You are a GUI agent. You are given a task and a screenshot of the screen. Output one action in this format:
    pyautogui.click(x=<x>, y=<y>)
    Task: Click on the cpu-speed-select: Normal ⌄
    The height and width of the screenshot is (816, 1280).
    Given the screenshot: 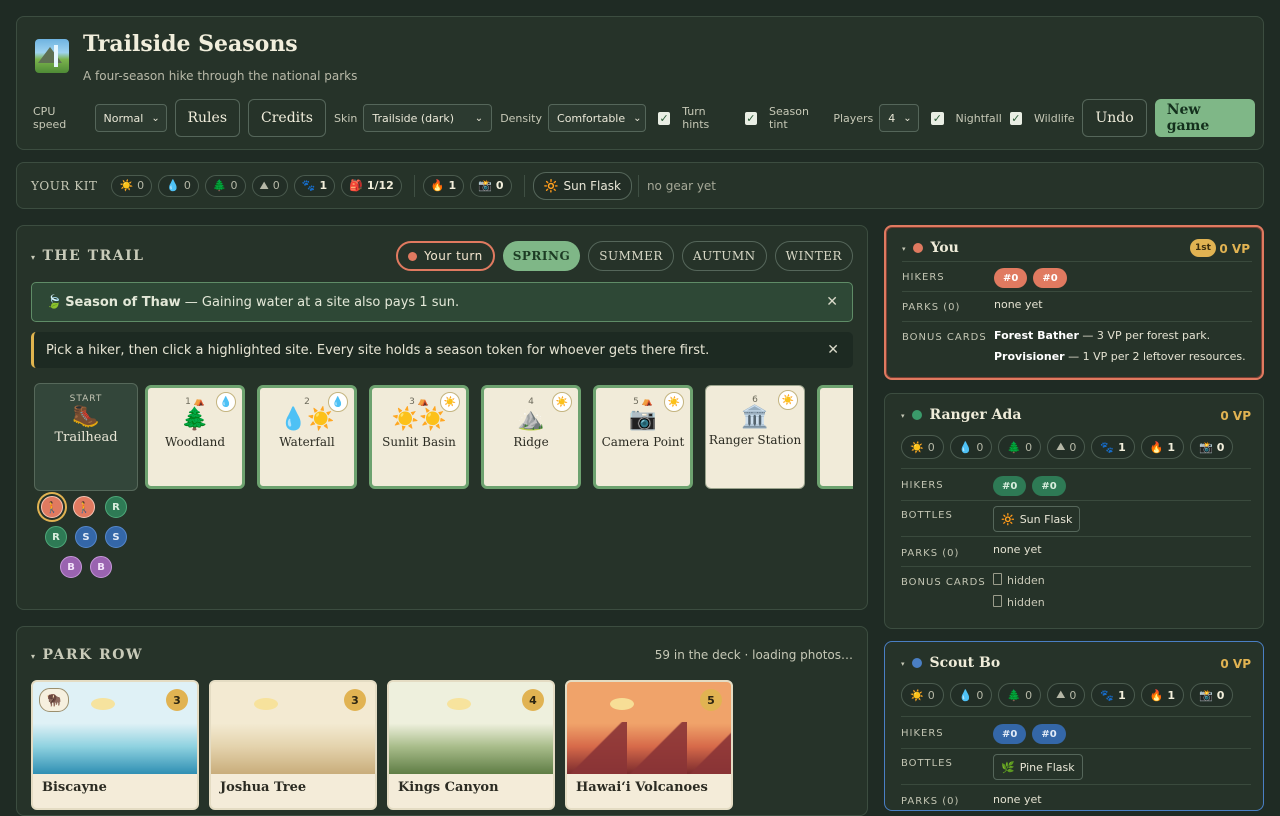 What is the action you would take?
    pyautogui.click(x=130, y=118)
    